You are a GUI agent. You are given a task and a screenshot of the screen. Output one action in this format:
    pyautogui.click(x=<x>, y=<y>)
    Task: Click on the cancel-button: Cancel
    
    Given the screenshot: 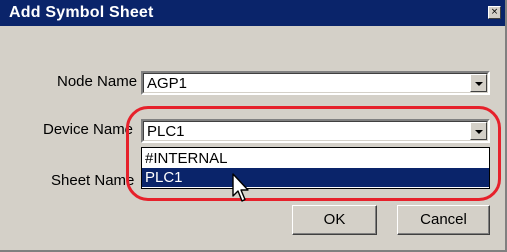 What is the action you would take?
    pyautogui.click(x=443, y=220)
    